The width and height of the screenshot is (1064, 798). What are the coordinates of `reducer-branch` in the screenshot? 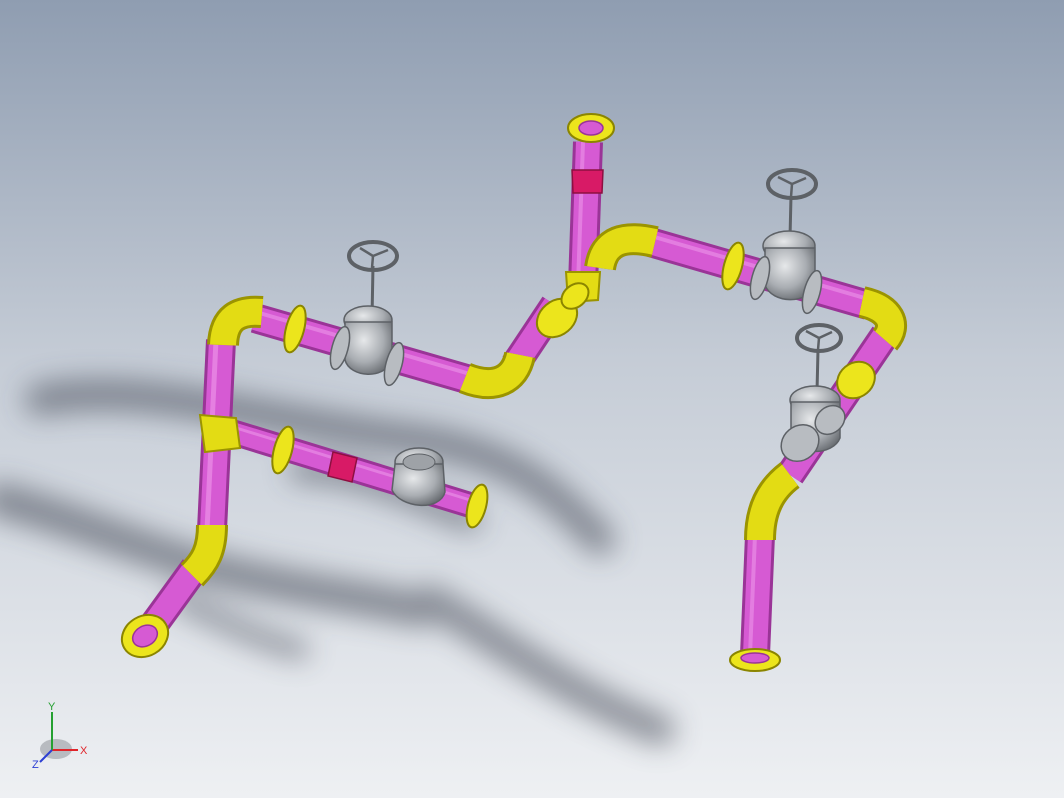 It's located at (342, 467).